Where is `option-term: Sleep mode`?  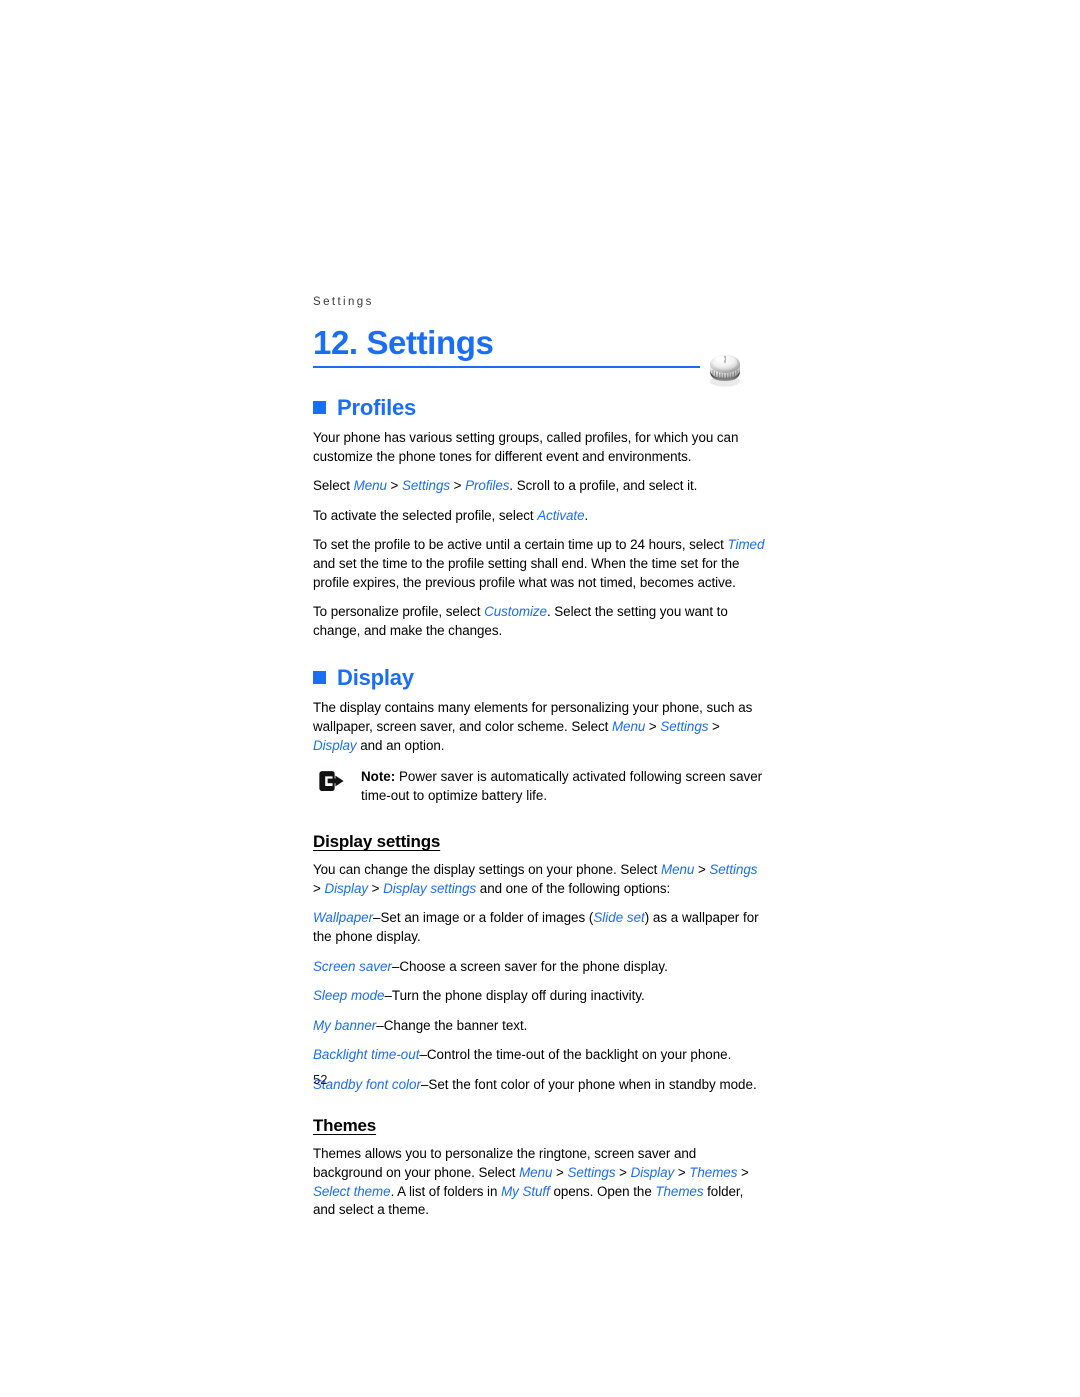 option-term: Sleep mode is located at coordinates (349, 996).